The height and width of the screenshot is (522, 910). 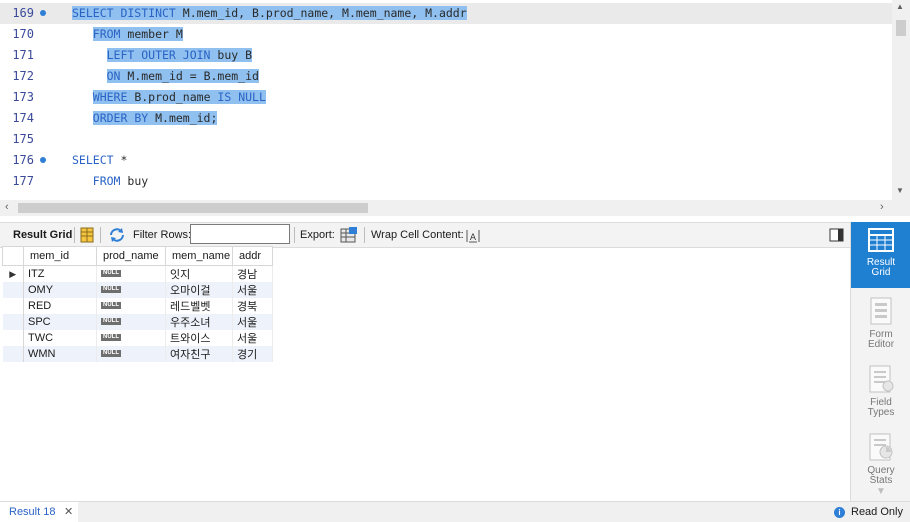 What do you see at coordinates (32, 512) in the screenshot?
I see `result-tab-label: Result 18` at bounding box center [32, 512].